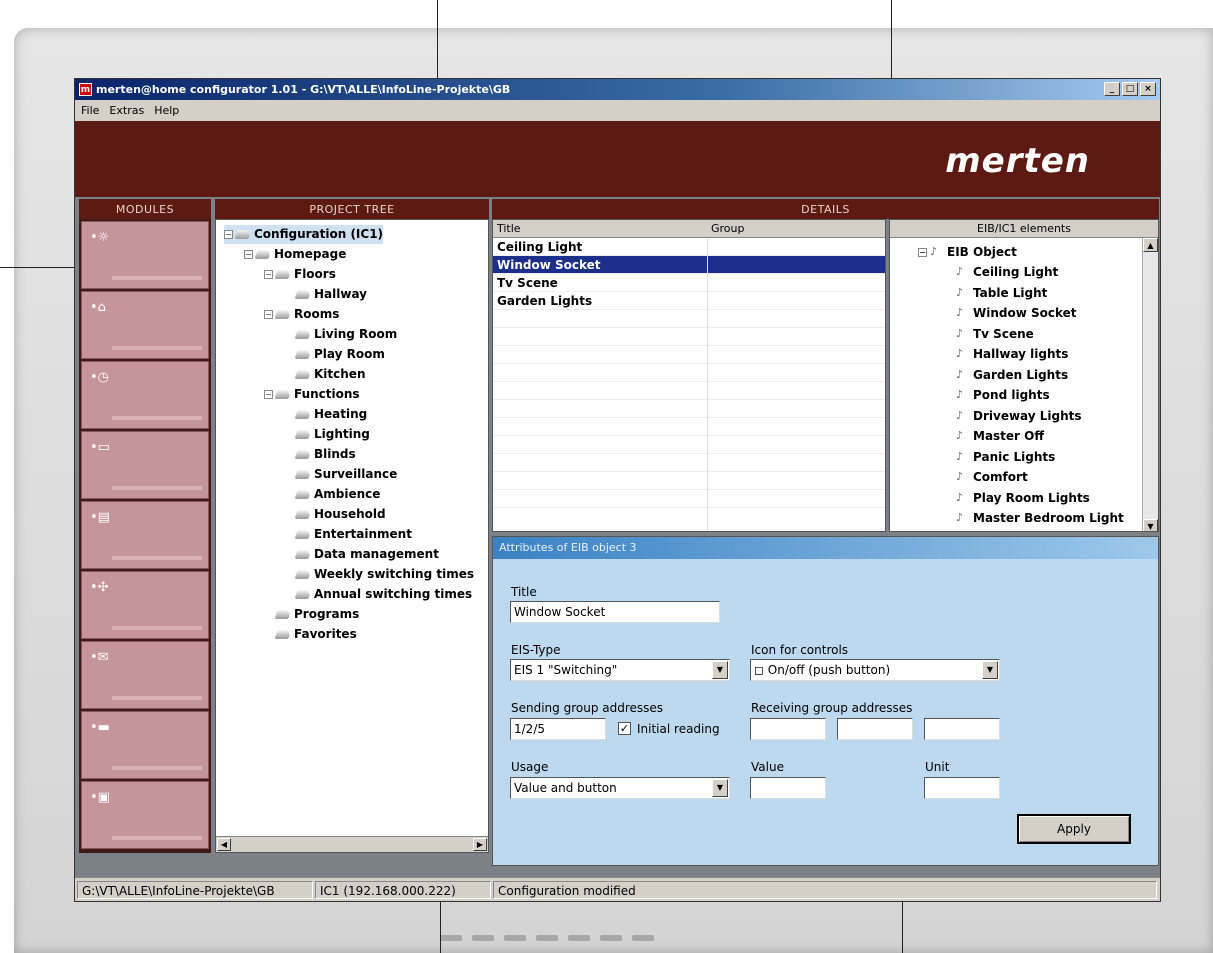 This screenshot has width=1213, height=953. I want to click on module-button: •✣, so click(145, 605).